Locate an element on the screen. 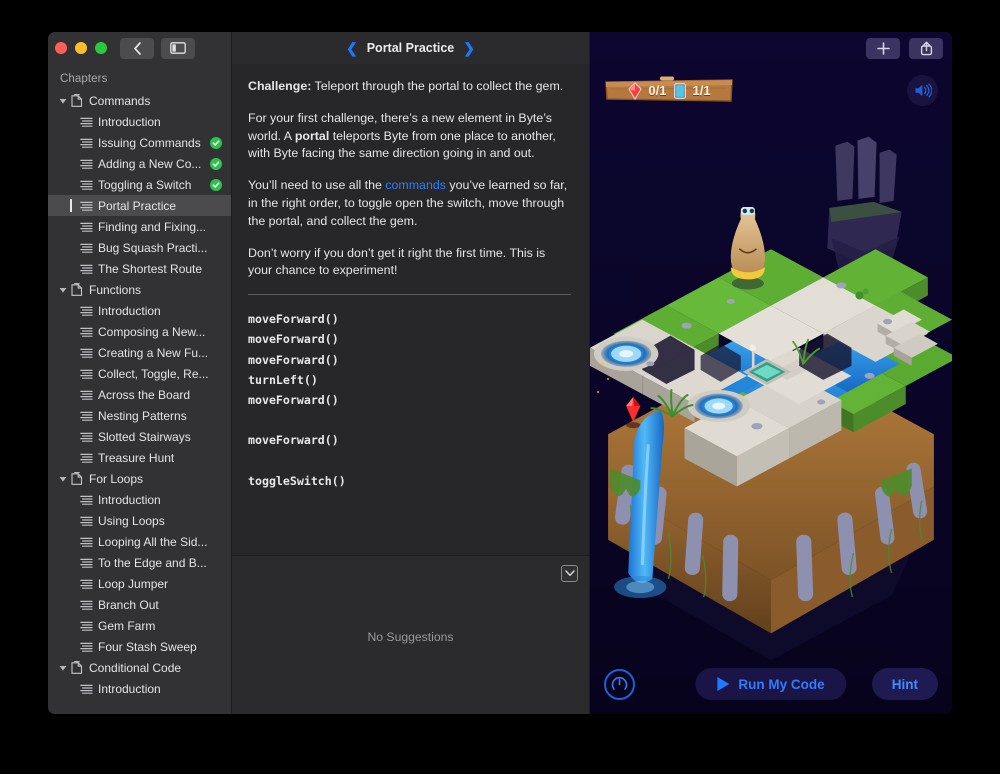 The width and height of the screenshot is (1000, 774). gem-icon is located at coordinates (635, 90).